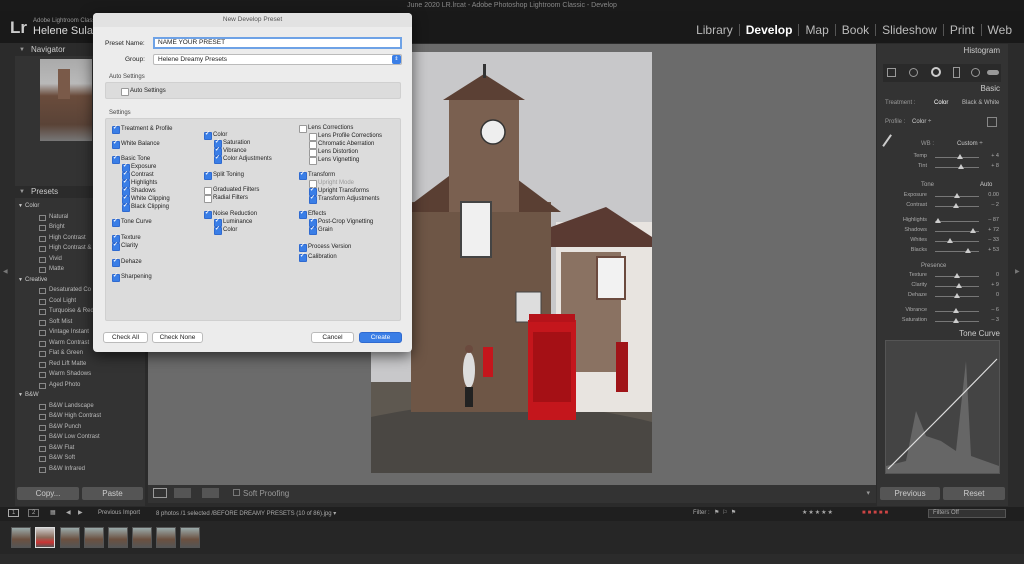 The width and height of the screenshot is (1024, 564). I want to click on slider-temp: Temp + 4, so click(945, 157).